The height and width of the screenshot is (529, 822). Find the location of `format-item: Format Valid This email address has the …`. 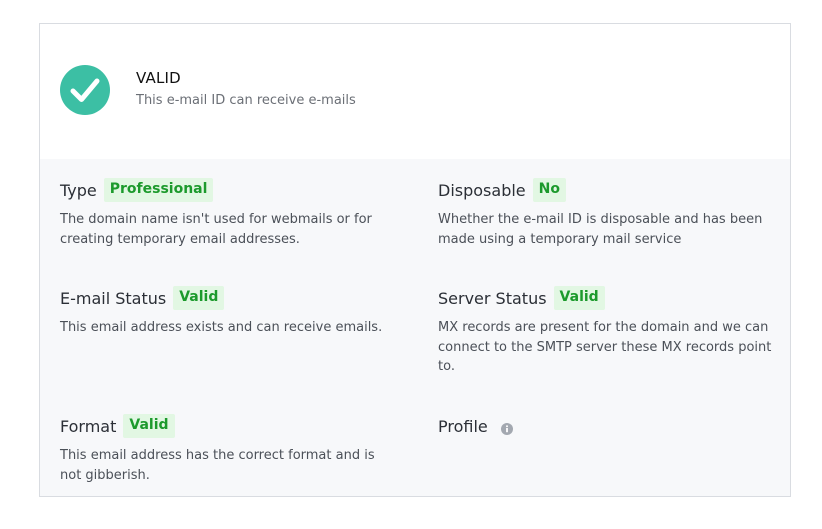

format-item: Format Valid This email address has the … is located at coordinates (230, 449).